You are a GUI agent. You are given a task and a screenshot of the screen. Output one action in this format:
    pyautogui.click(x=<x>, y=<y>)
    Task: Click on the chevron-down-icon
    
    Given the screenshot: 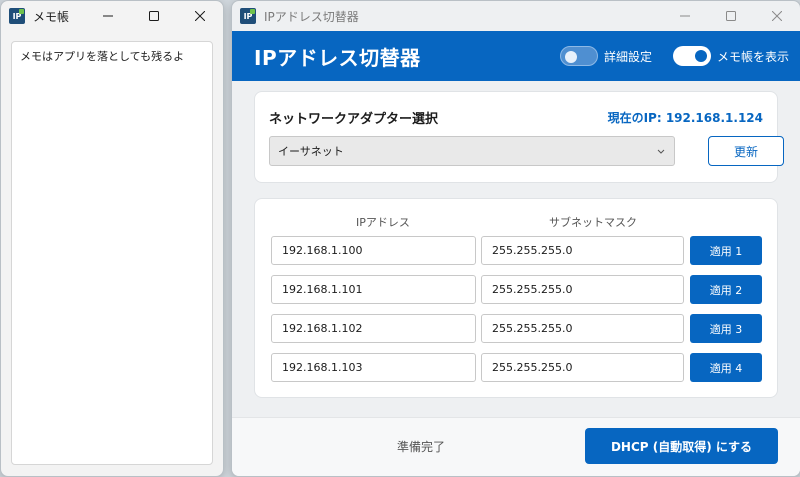 What is the action you would take?
    pyautogui.click(x=661, y=151)
    